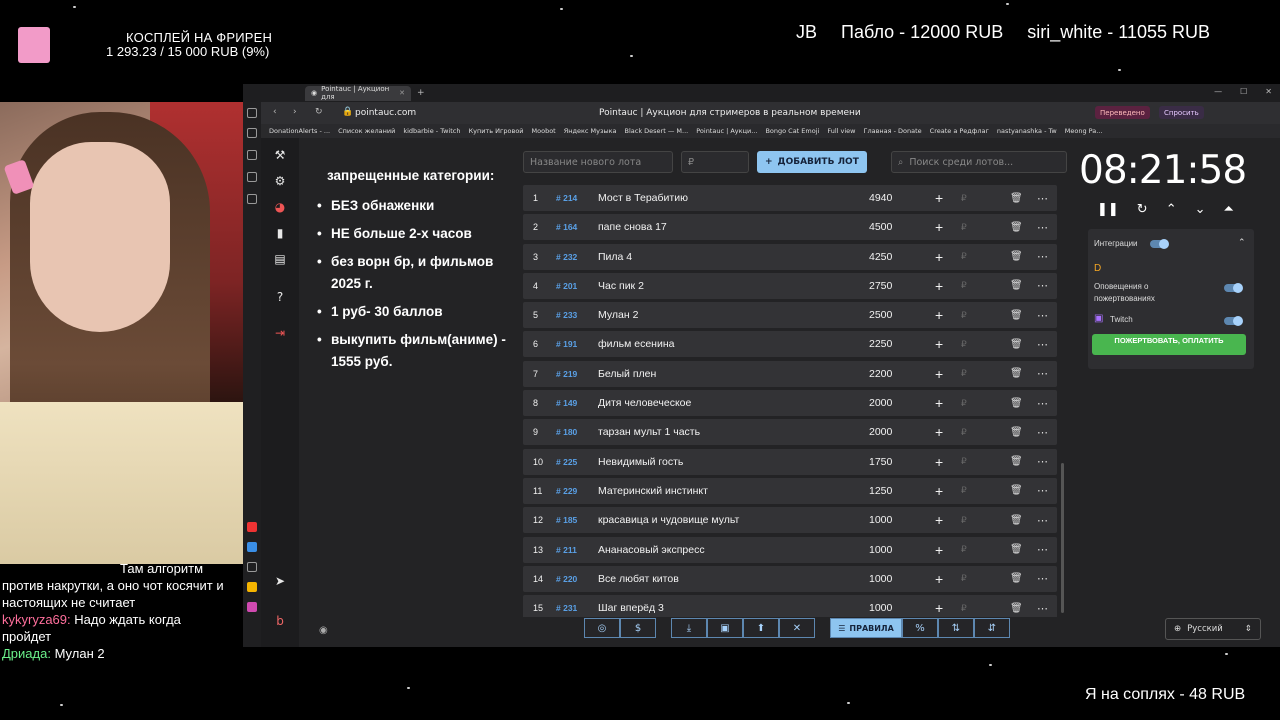  I want to click on tab-pointauc: ◉ Pointauc | Аукцион для ✕, so click(358, 93).